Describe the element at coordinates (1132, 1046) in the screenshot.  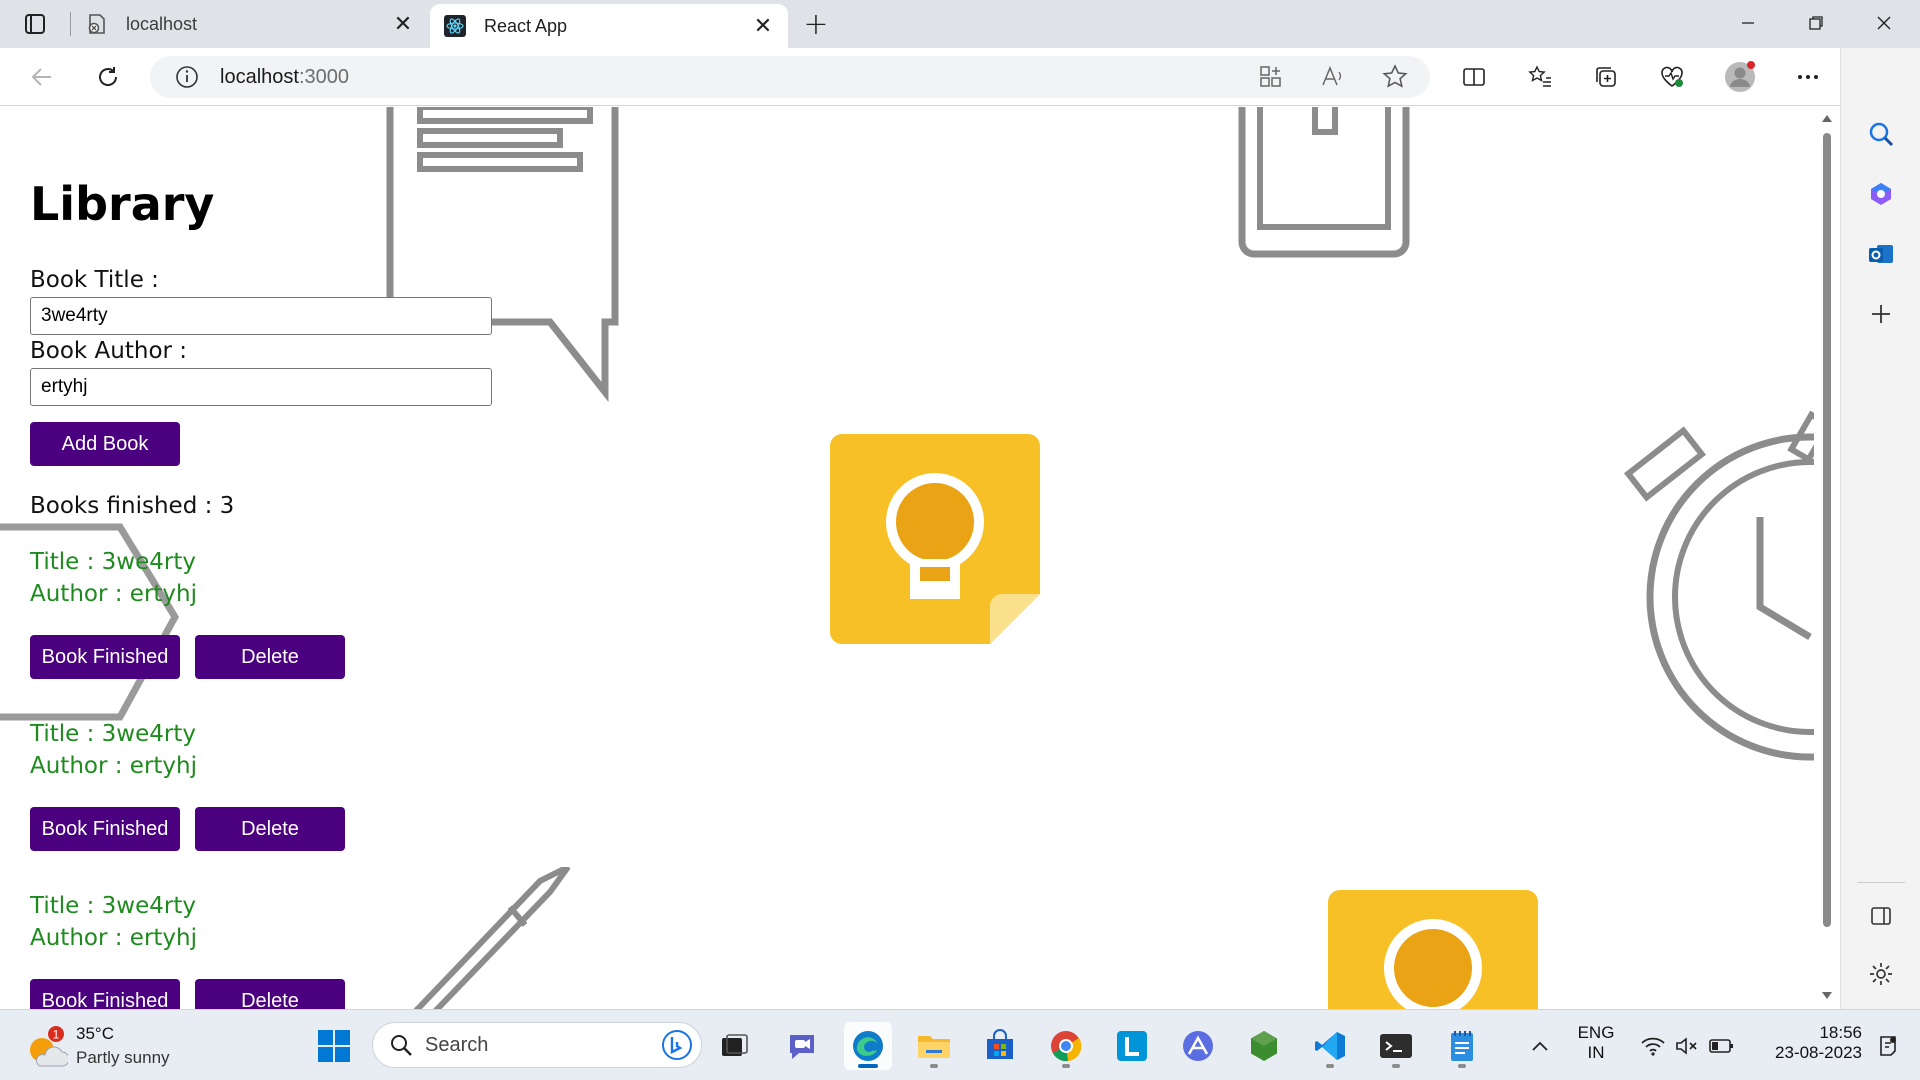
I see `letter-l-app-icon` at that location.